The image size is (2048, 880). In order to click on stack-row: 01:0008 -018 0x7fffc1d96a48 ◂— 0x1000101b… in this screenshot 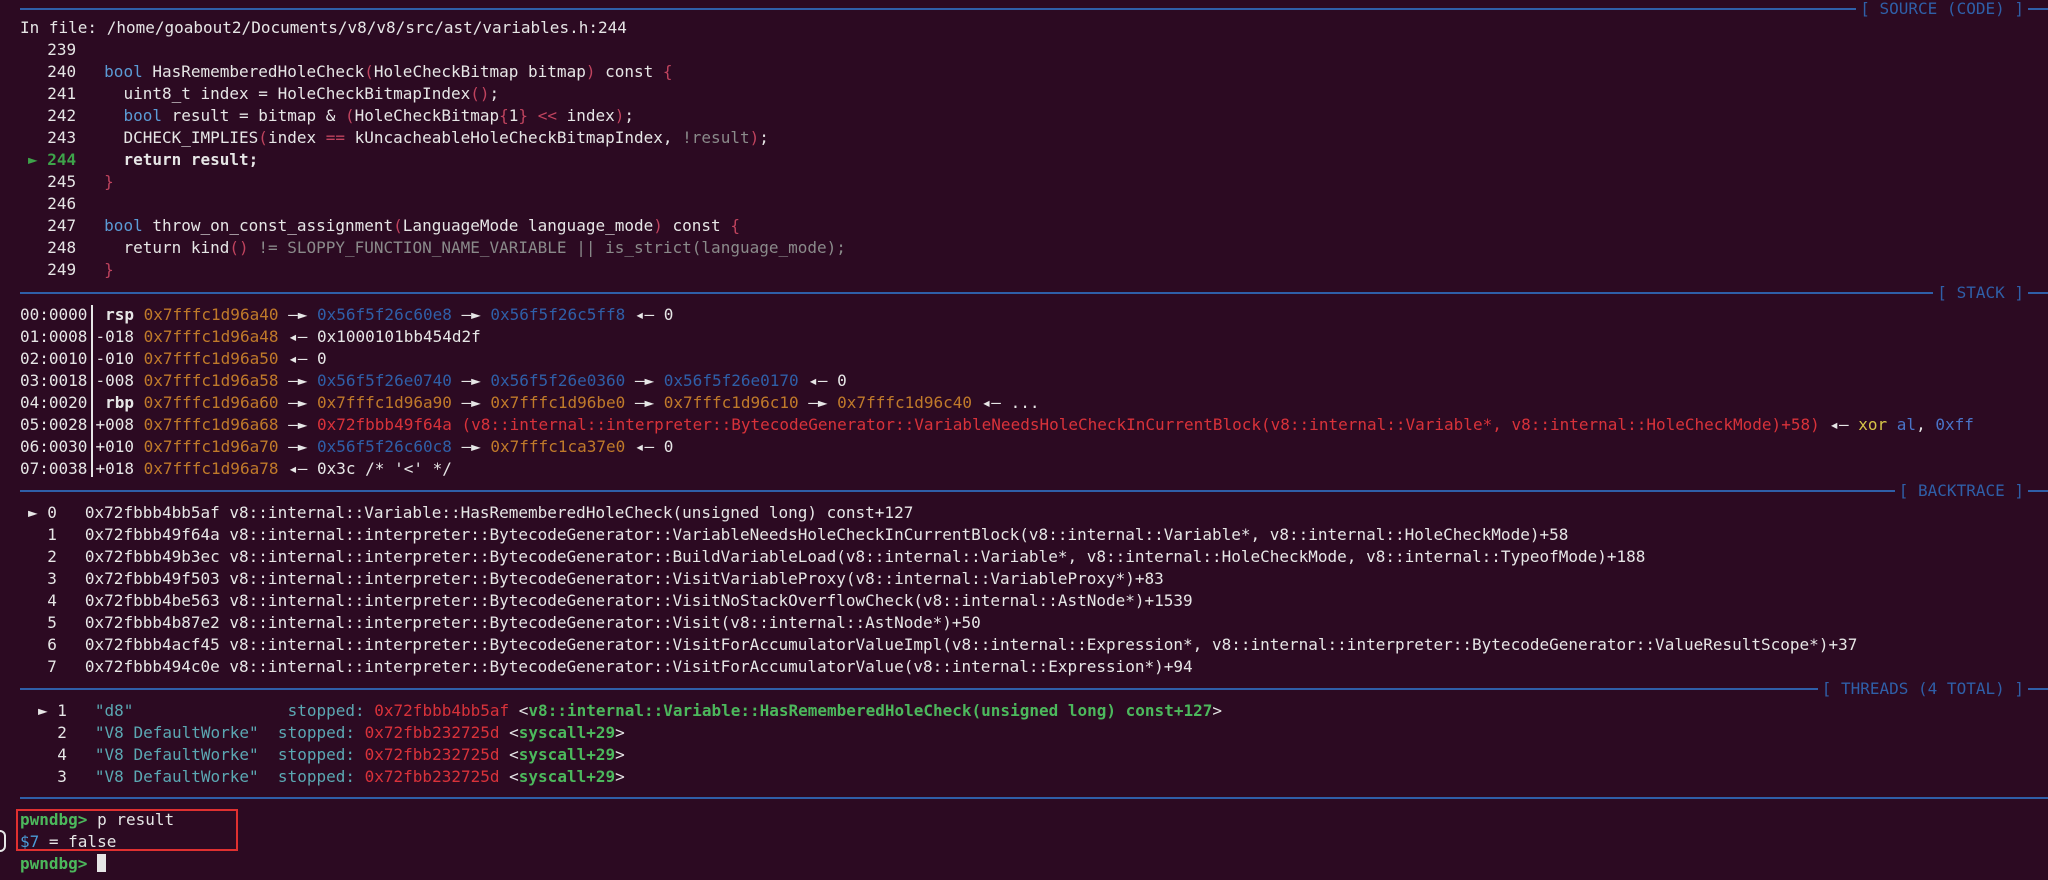, I will do `click(250, 337)`.